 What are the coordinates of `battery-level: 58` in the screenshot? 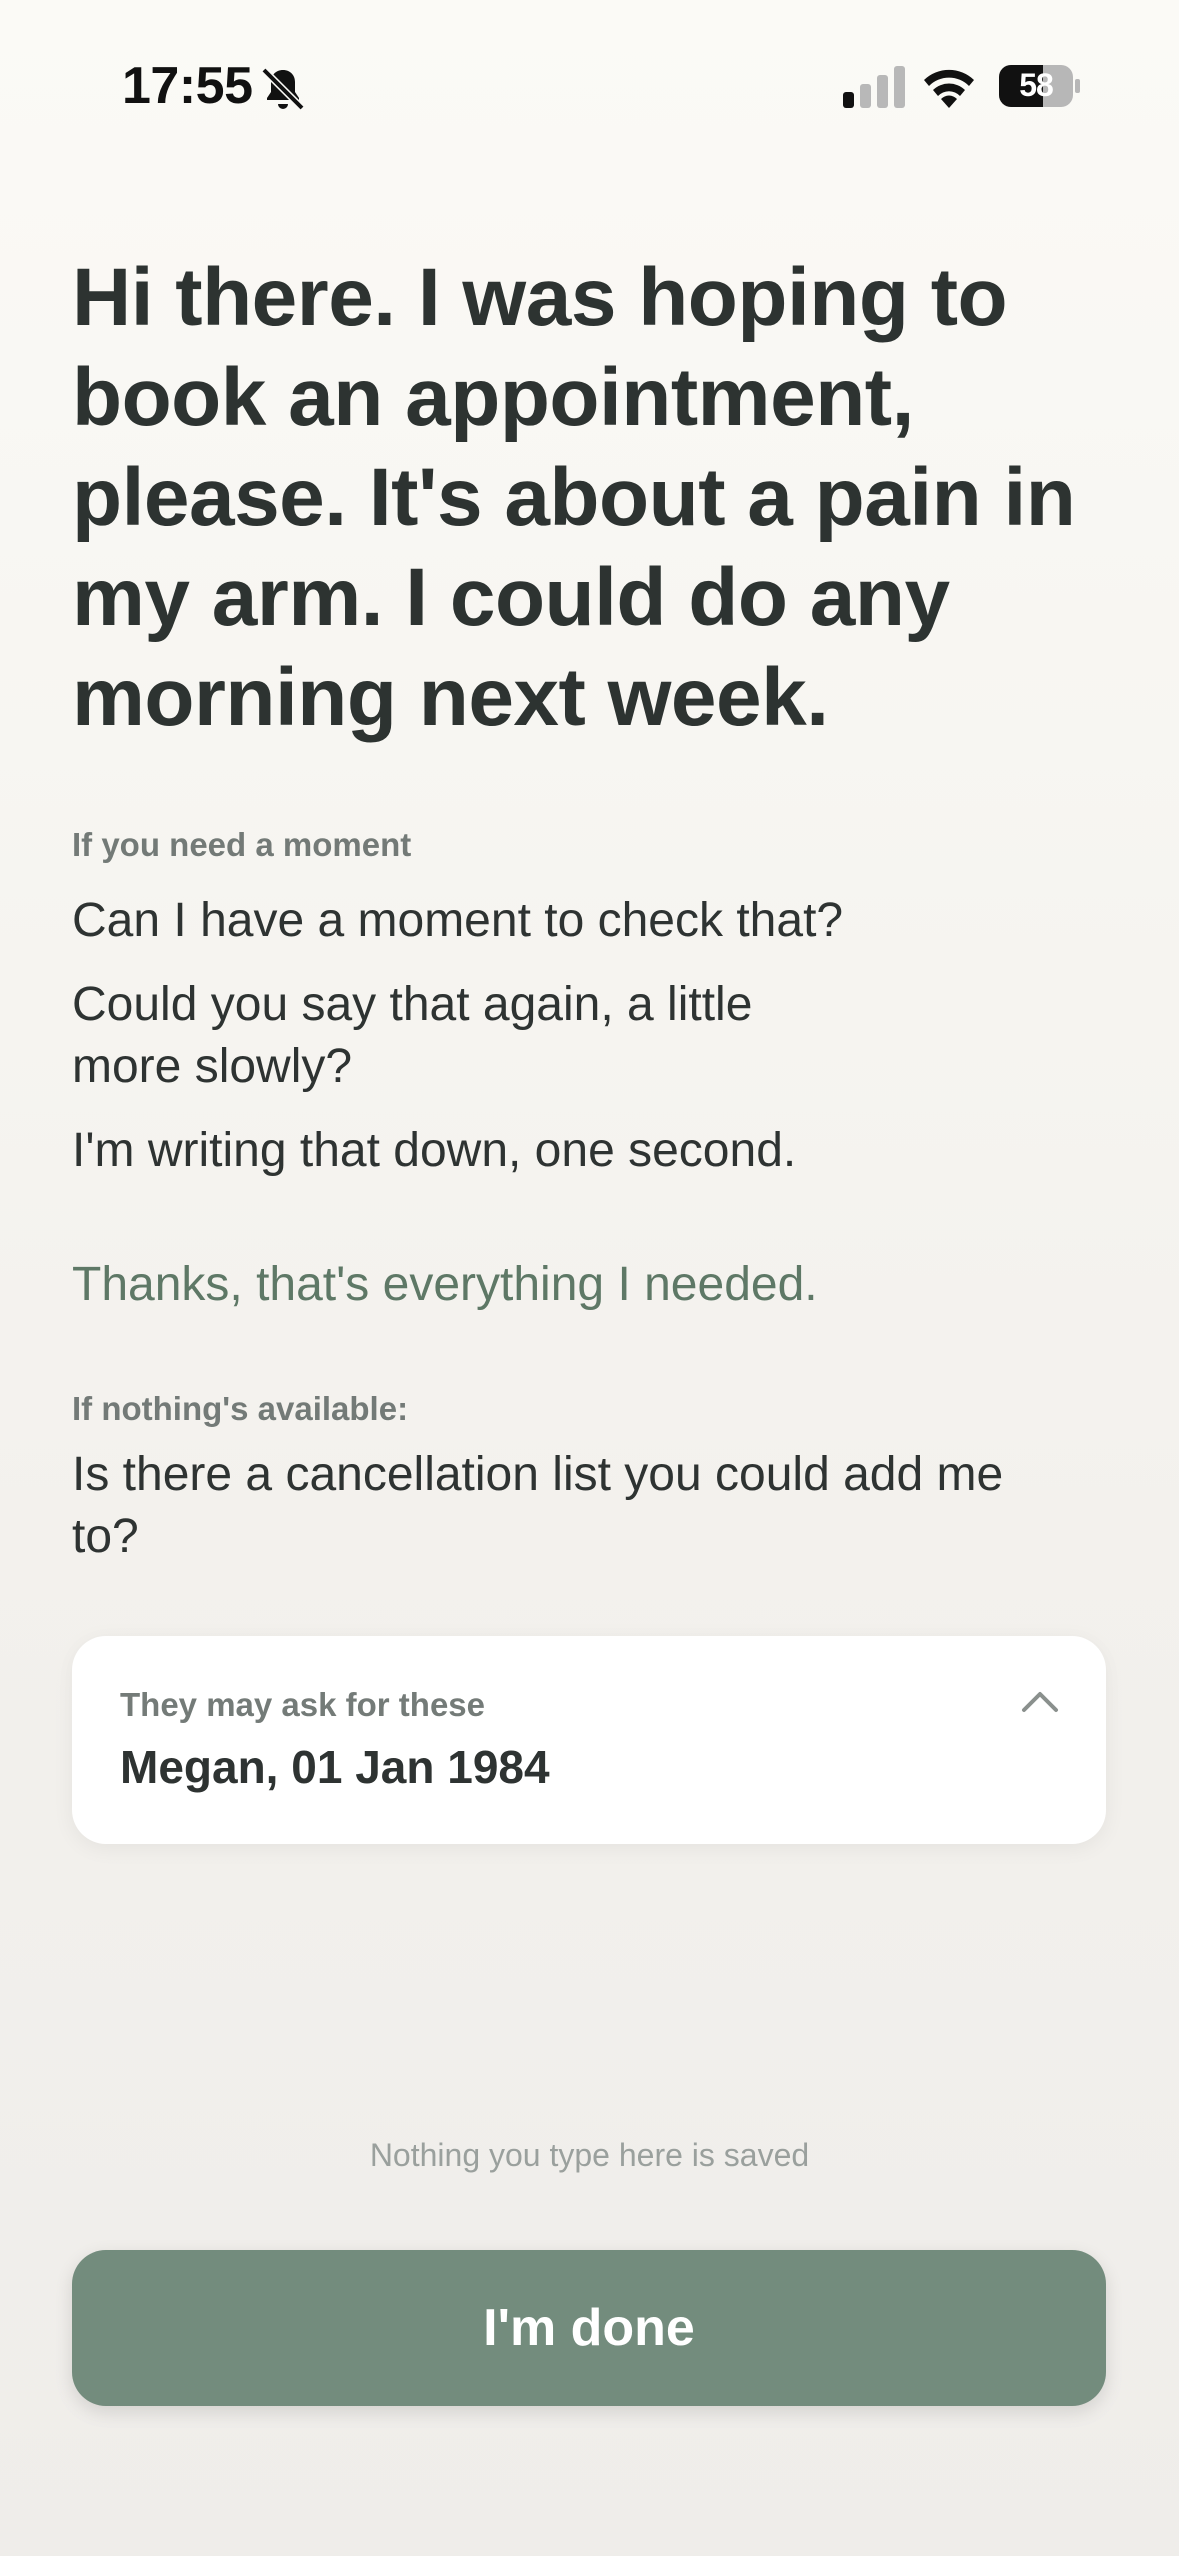 It's located at (1036, 85).